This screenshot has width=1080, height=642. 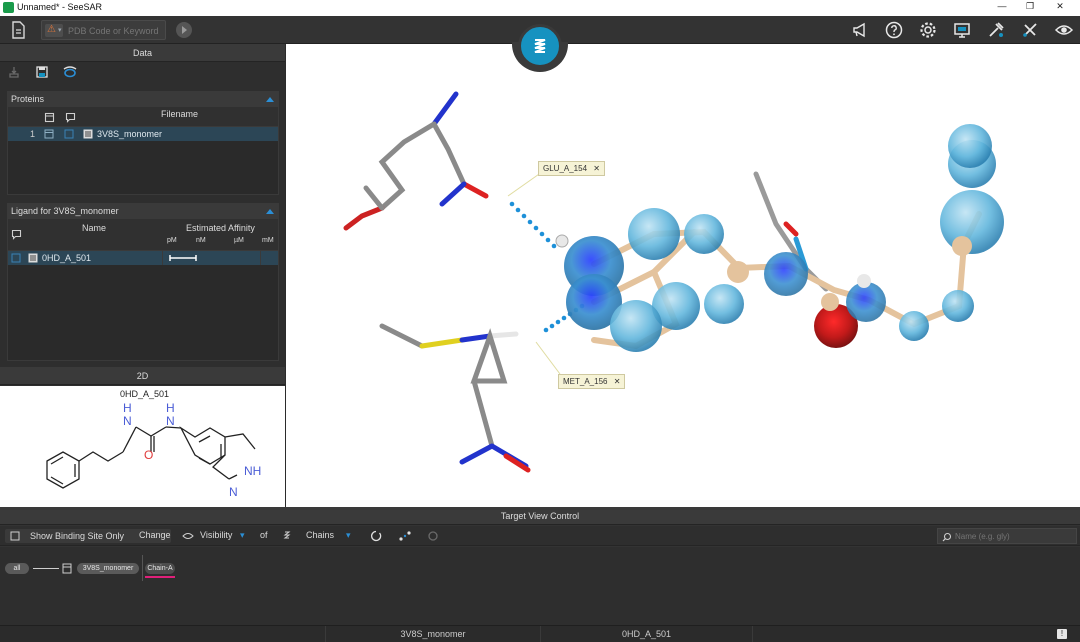 I want to click on atom-h-left: H, so click(x=127, y=408).